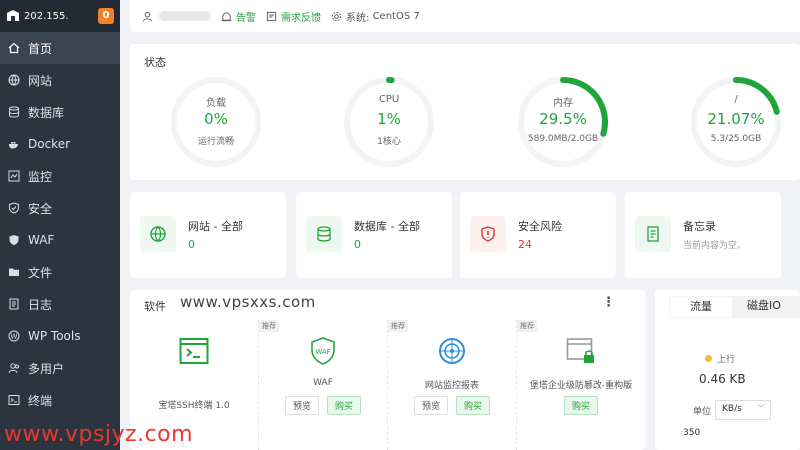 The width and height of the screenshot is (800, 450). What do you see at coordinates (563, 119) in the screenshot?
I see `gauge-value: 29.5%` at bounding box center [563, 119].